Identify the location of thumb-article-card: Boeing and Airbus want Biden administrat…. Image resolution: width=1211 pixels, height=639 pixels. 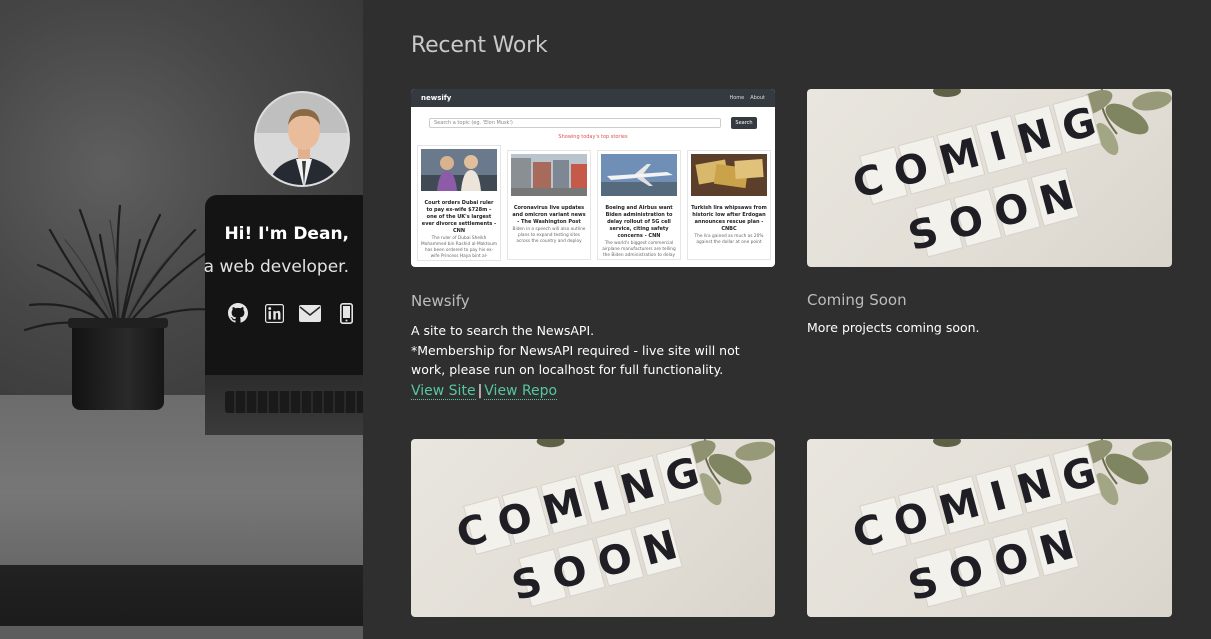
(639, 205).